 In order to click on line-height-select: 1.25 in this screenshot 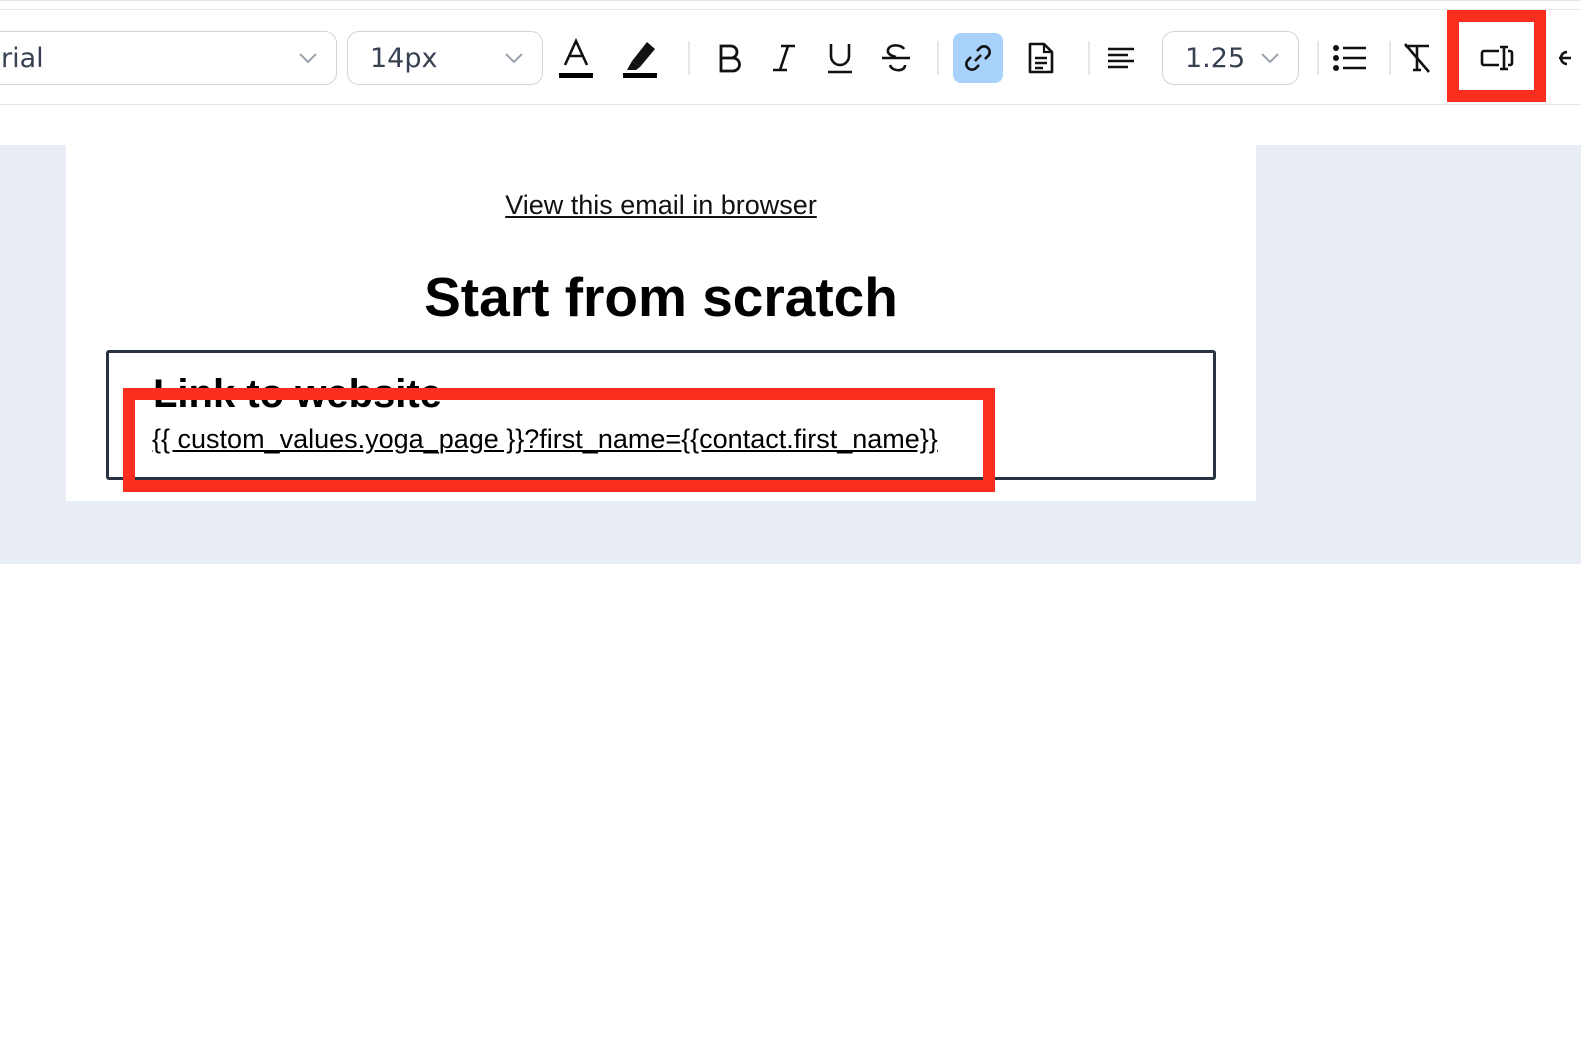, I will do `click(1230, 58)`.